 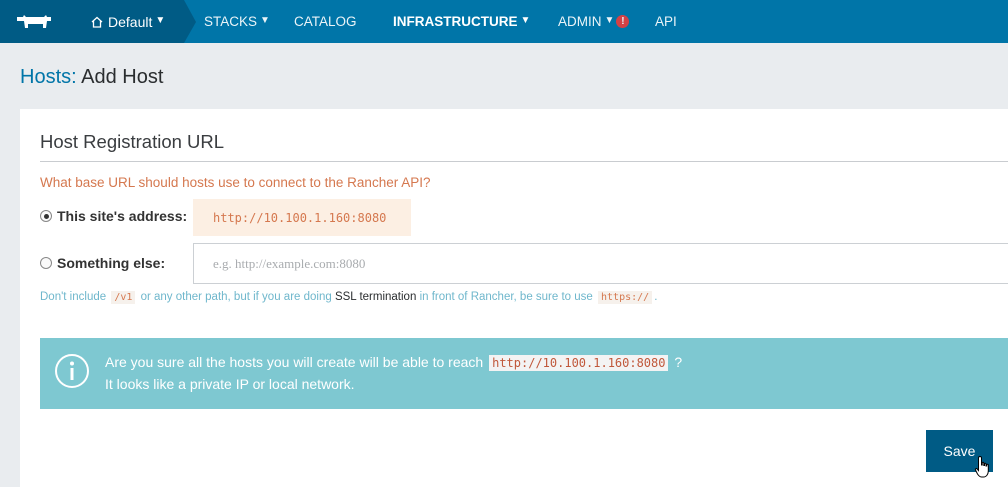 I want to click on nav-infrastructure-label: INFRASTRUCTURE, so click(x=455, y=21).